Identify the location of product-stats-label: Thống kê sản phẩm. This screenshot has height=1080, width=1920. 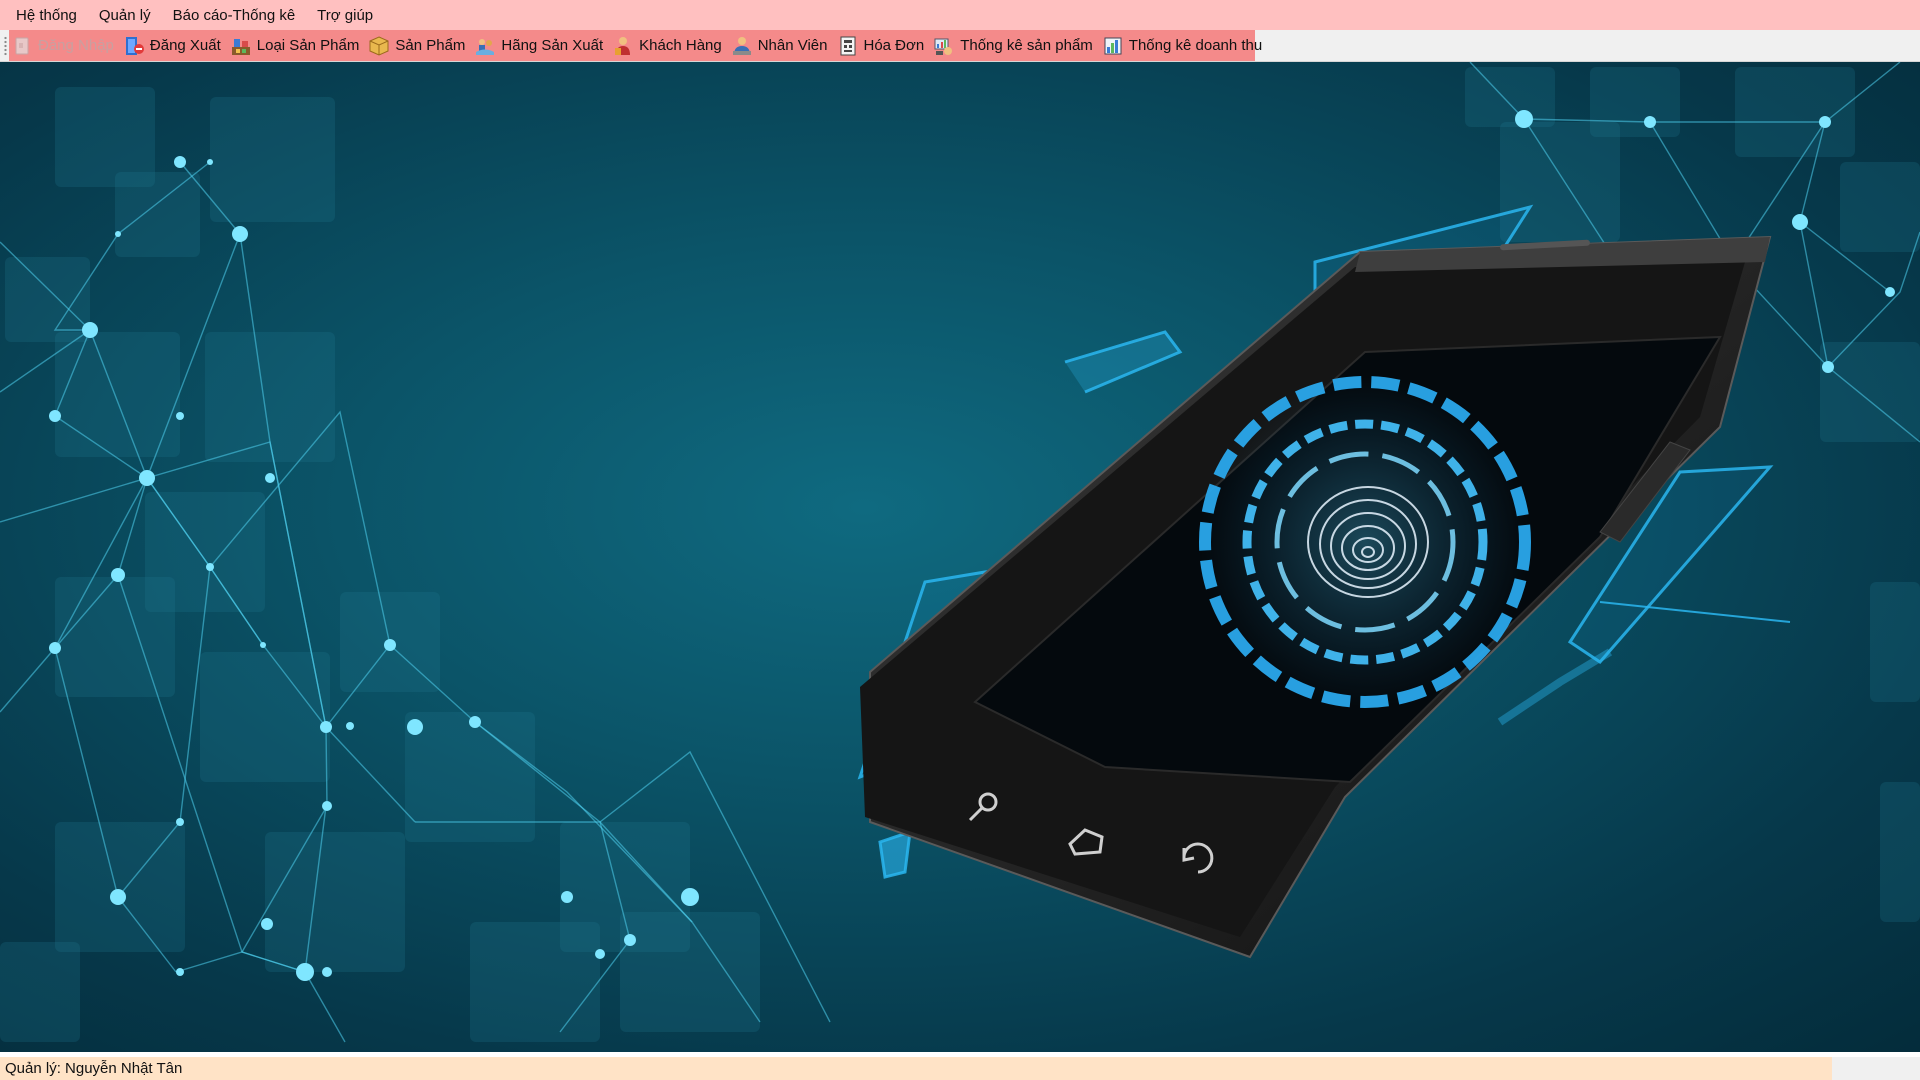
(1026, 45).